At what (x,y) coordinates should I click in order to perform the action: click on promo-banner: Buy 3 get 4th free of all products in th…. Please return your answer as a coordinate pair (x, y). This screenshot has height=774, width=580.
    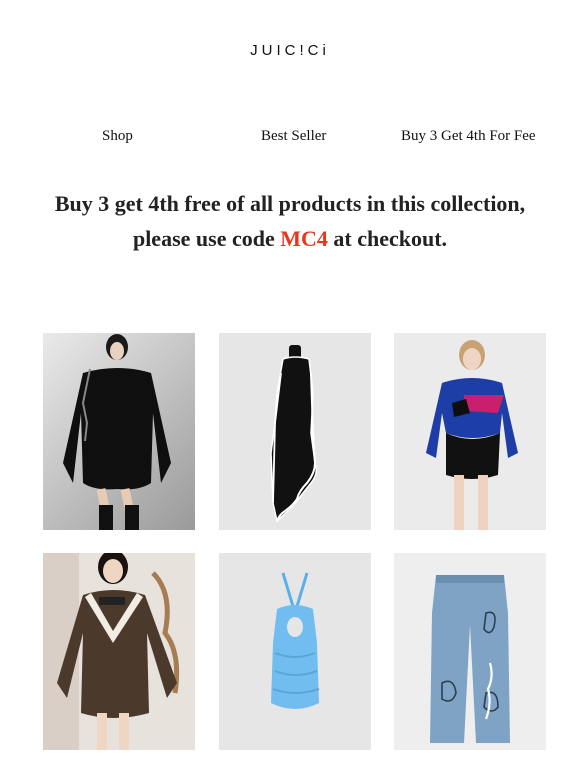
    Looking at the image, I should click on (290, 221).